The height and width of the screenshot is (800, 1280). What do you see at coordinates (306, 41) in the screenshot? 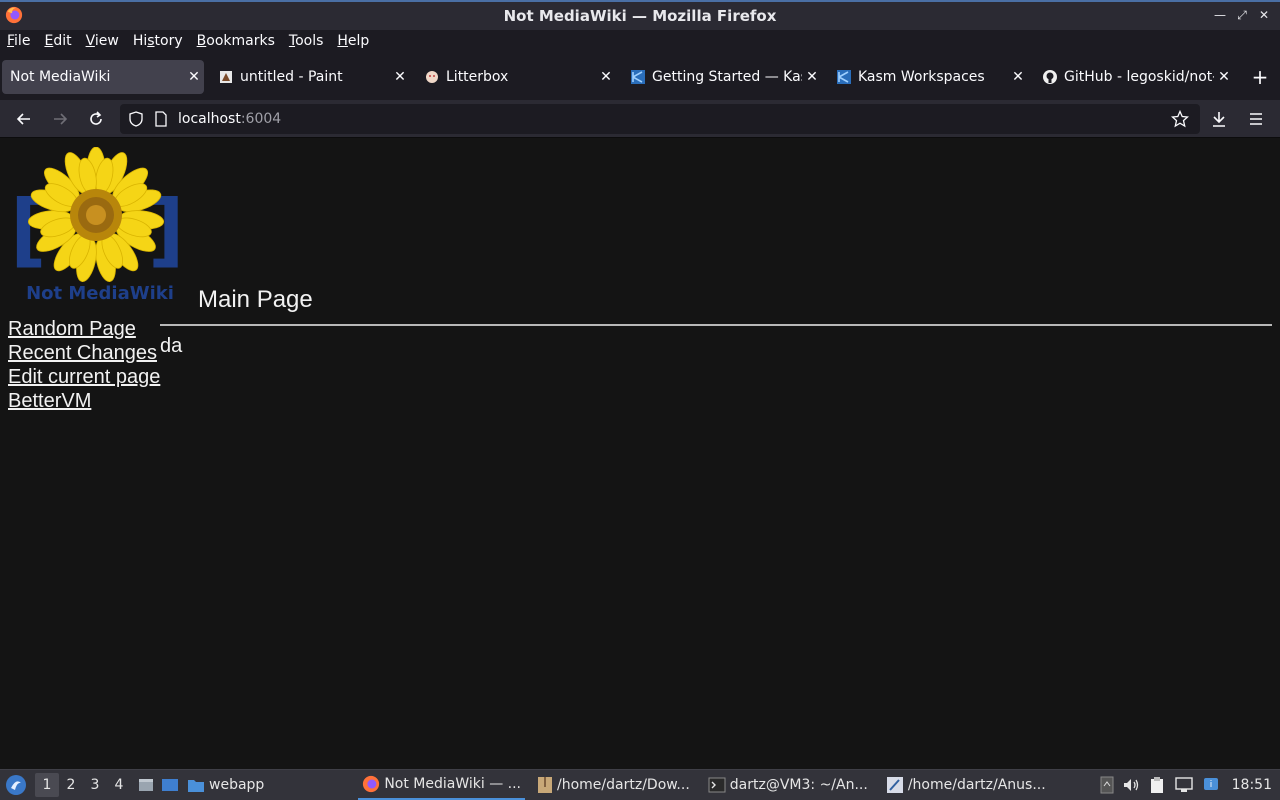
I see `menu-tools: Tools` at bounding box center [306, 41].